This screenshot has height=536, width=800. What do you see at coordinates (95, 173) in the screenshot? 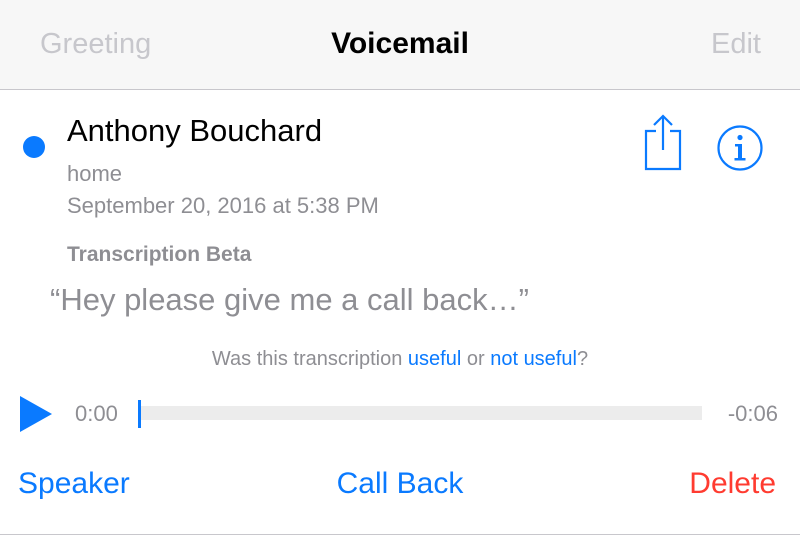
I see `number-label: home` at bounding box center [95, 173].